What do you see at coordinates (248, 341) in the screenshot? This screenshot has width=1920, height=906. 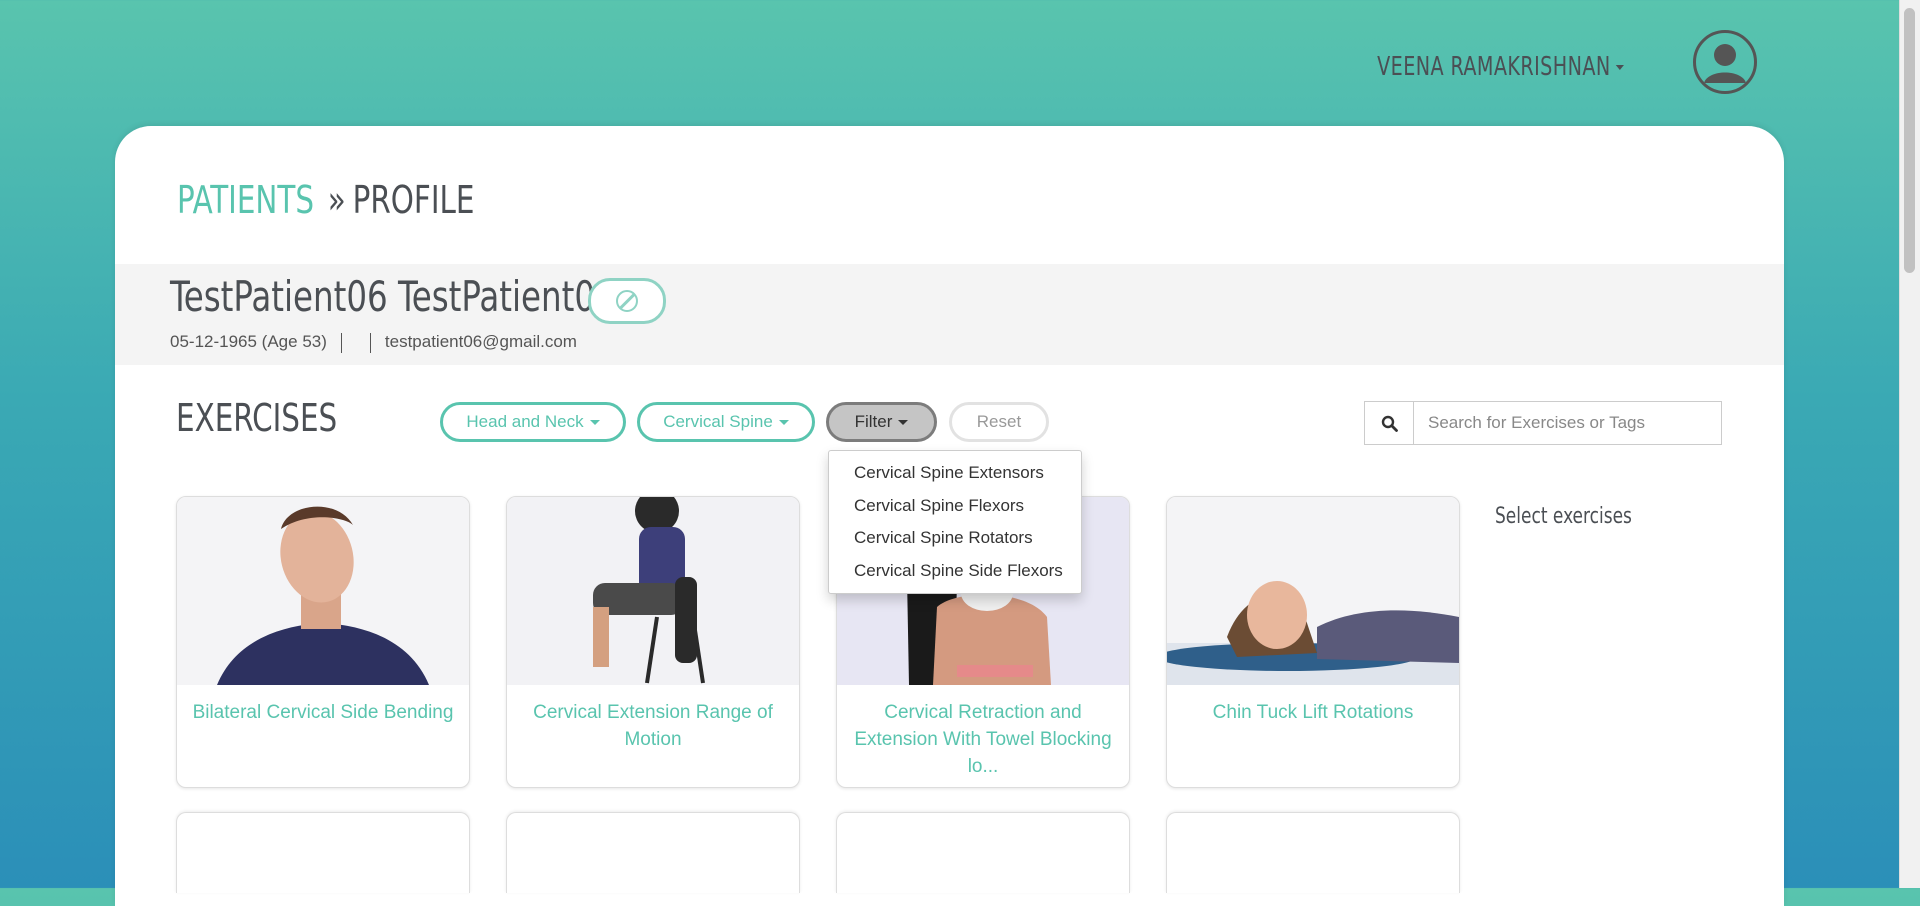 I see `patient-dob: 05-12-1965 (Age 53)` at bounding box center [248, 341].